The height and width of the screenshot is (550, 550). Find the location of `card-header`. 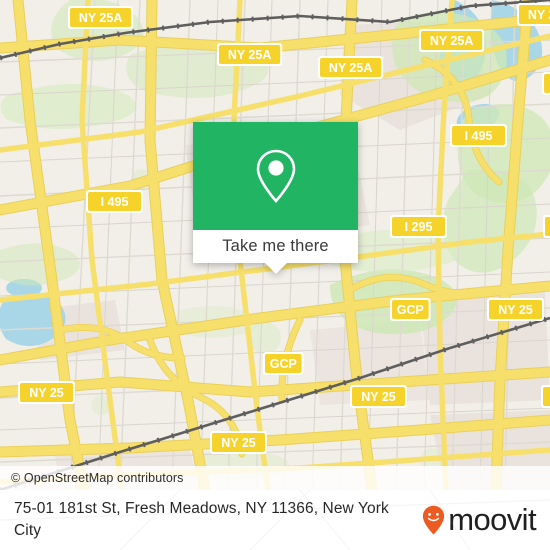

card-header is located at coordinates (275, 176).